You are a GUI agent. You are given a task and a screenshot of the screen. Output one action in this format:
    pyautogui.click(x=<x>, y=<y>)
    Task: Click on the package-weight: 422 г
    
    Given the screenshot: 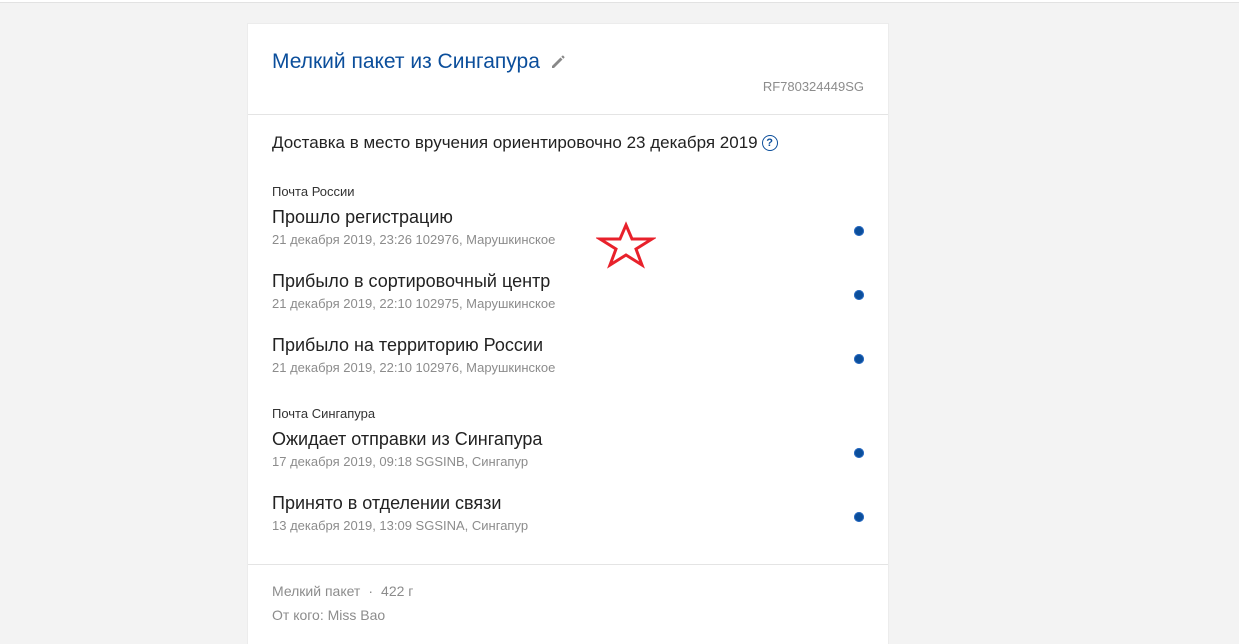 What is the action you would take?
    pyautogui.click(x=397, y=591)
    